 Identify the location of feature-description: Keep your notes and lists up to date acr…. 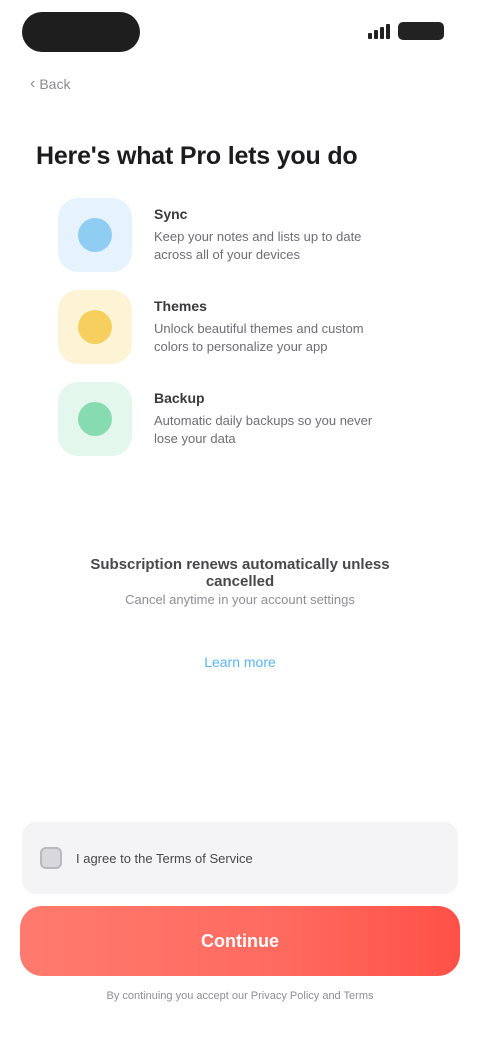
(258, 245).